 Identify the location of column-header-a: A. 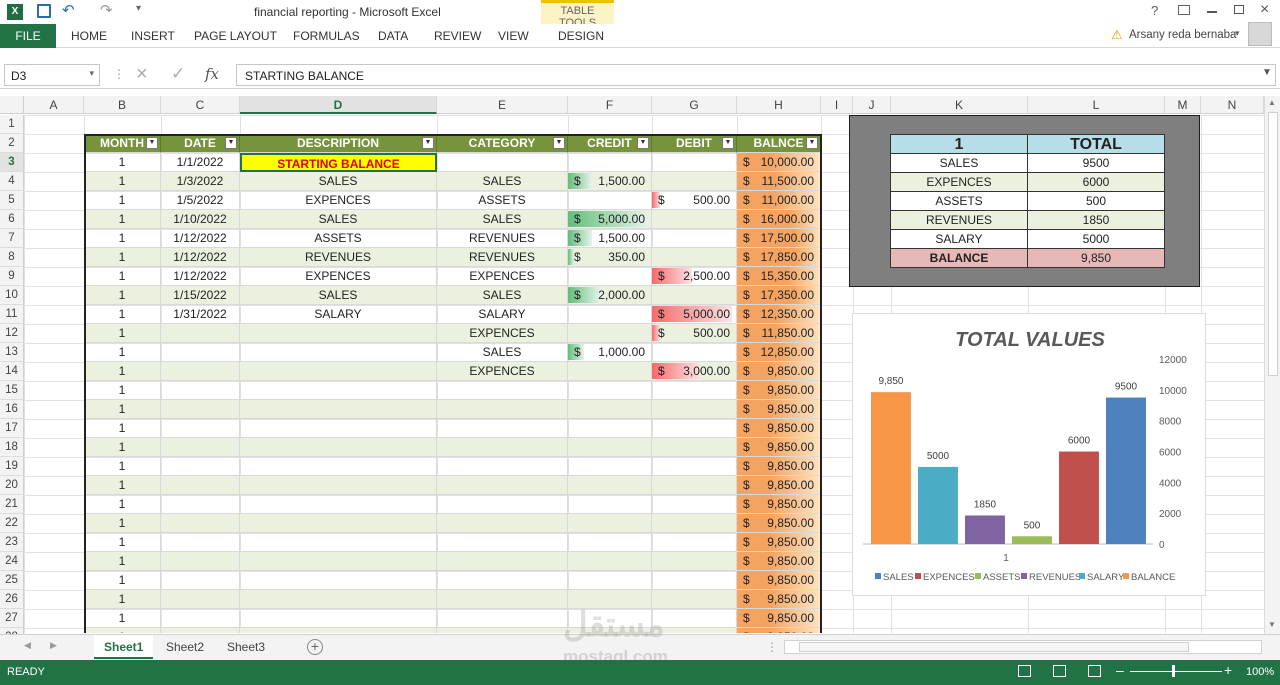
(54, 105).